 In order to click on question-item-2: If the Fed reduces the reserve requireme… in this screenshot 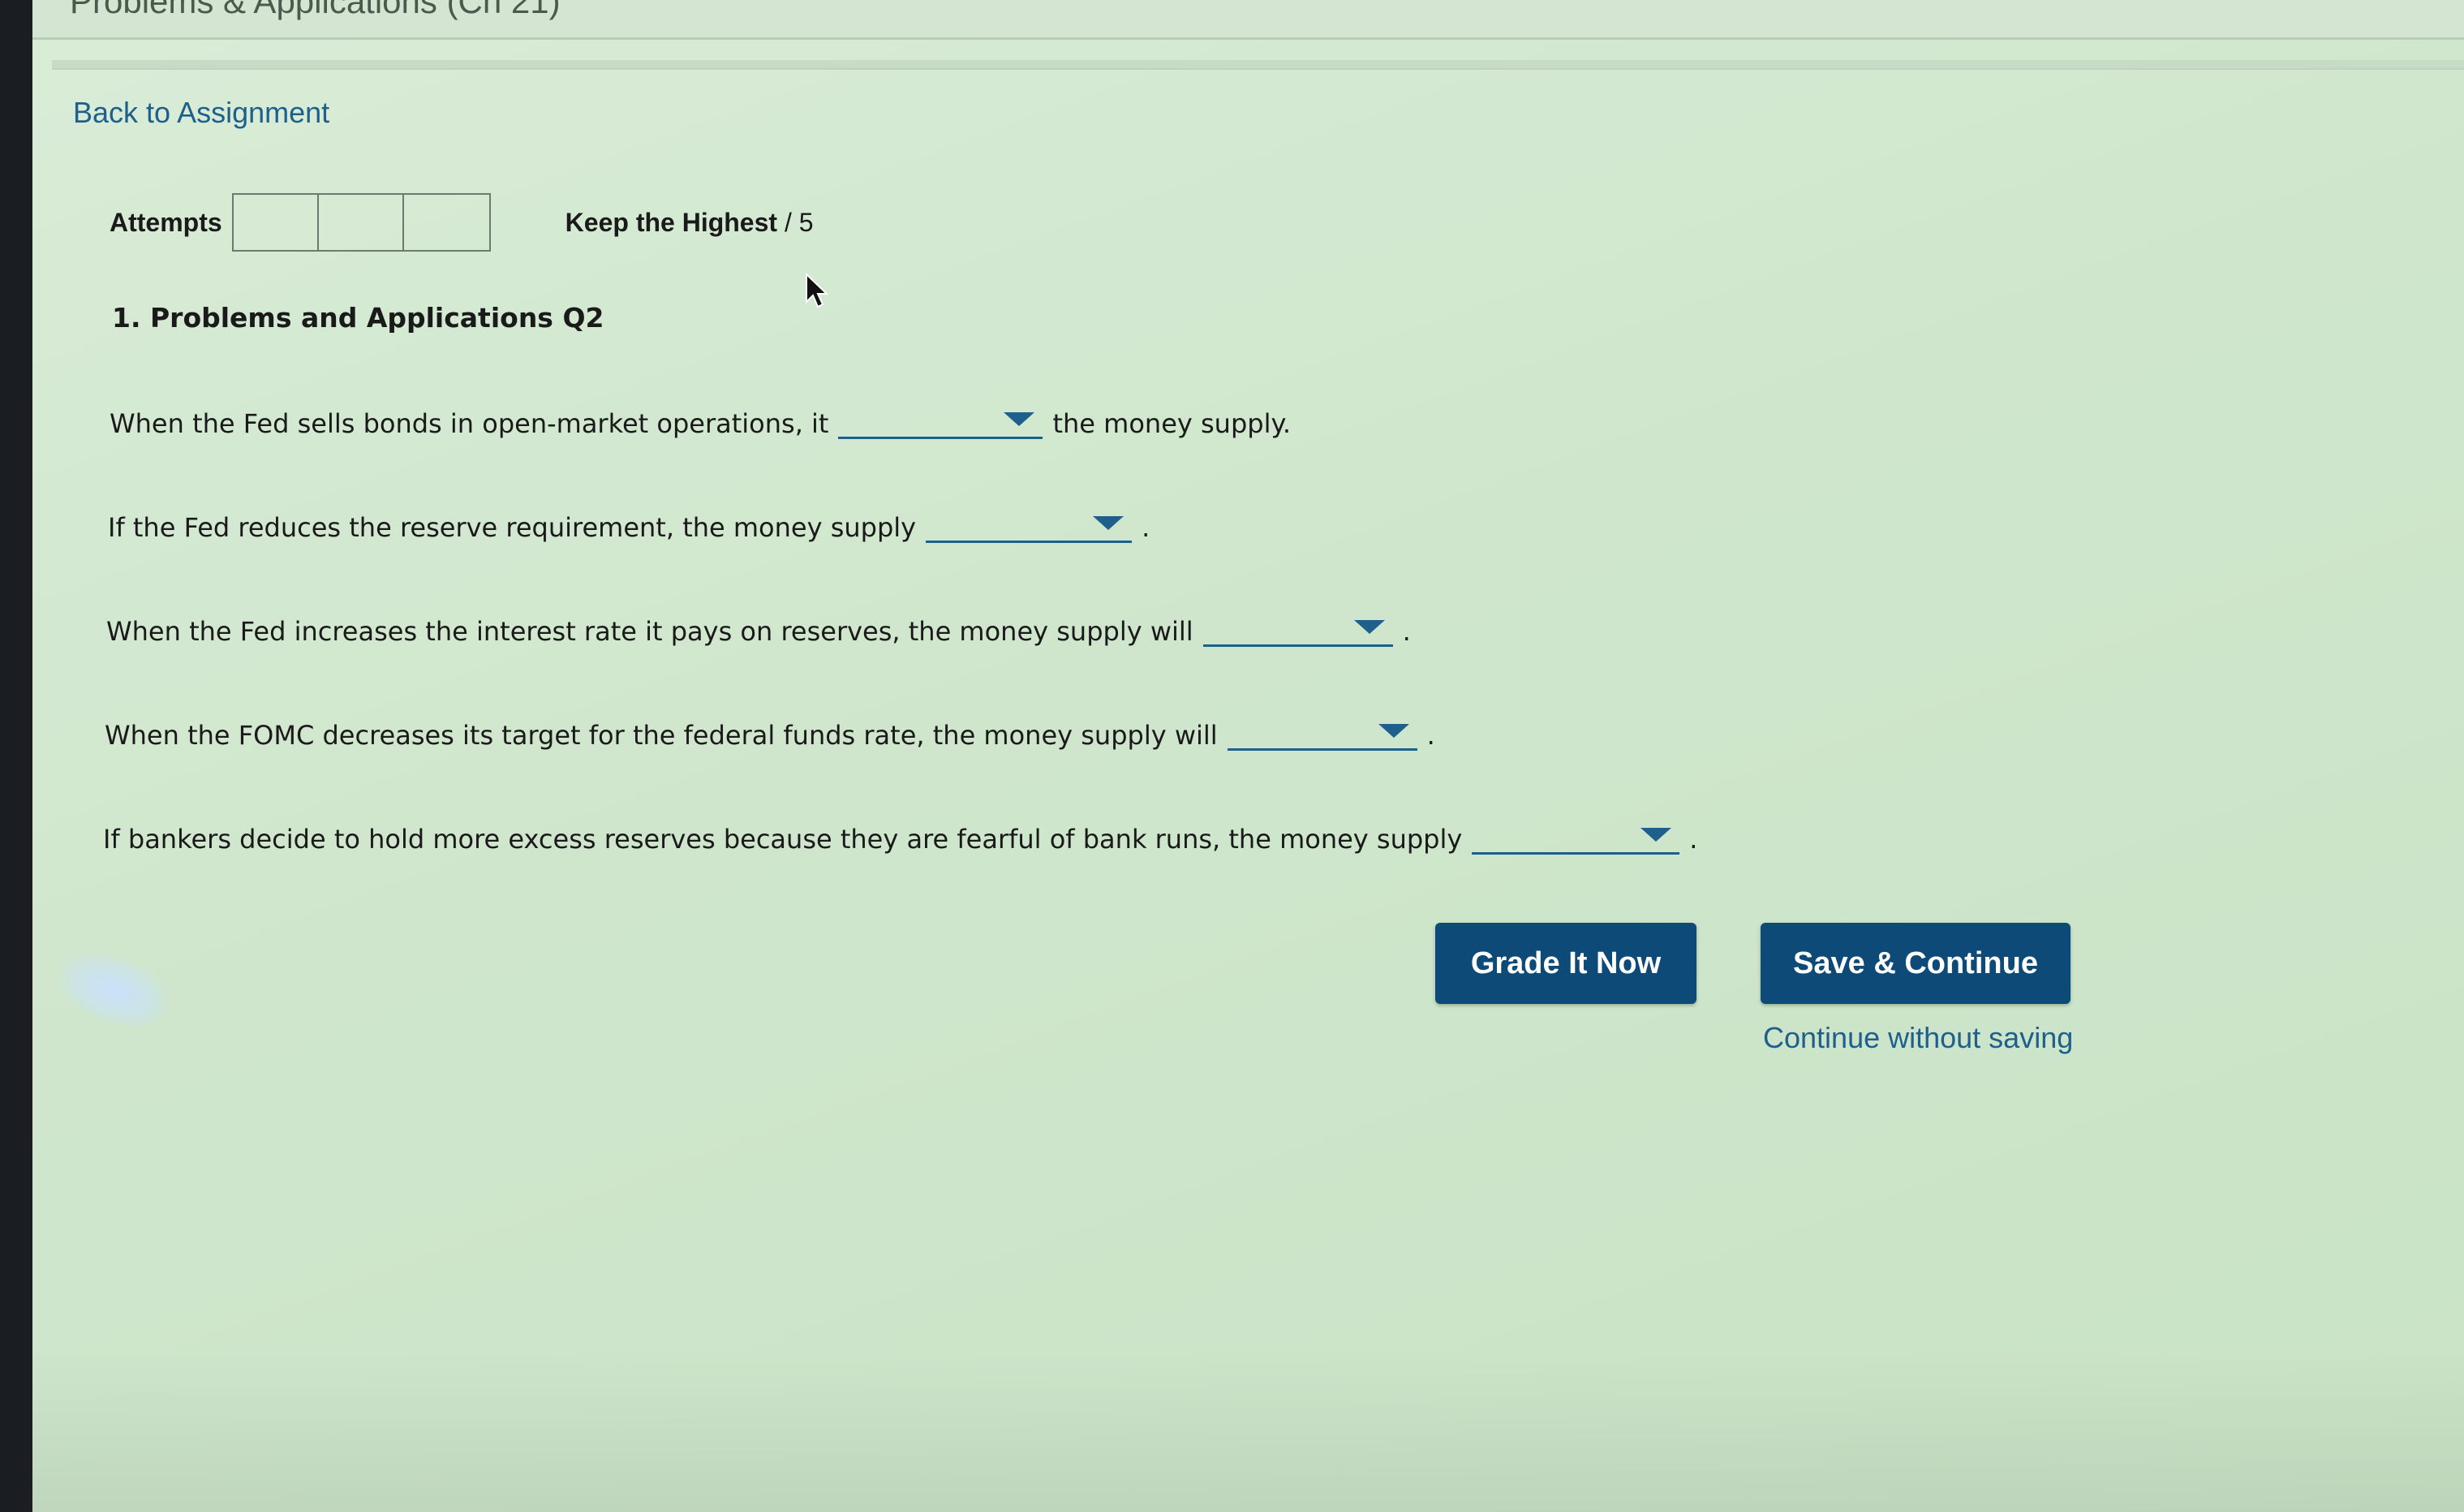, I will do `click(629, 525)`.